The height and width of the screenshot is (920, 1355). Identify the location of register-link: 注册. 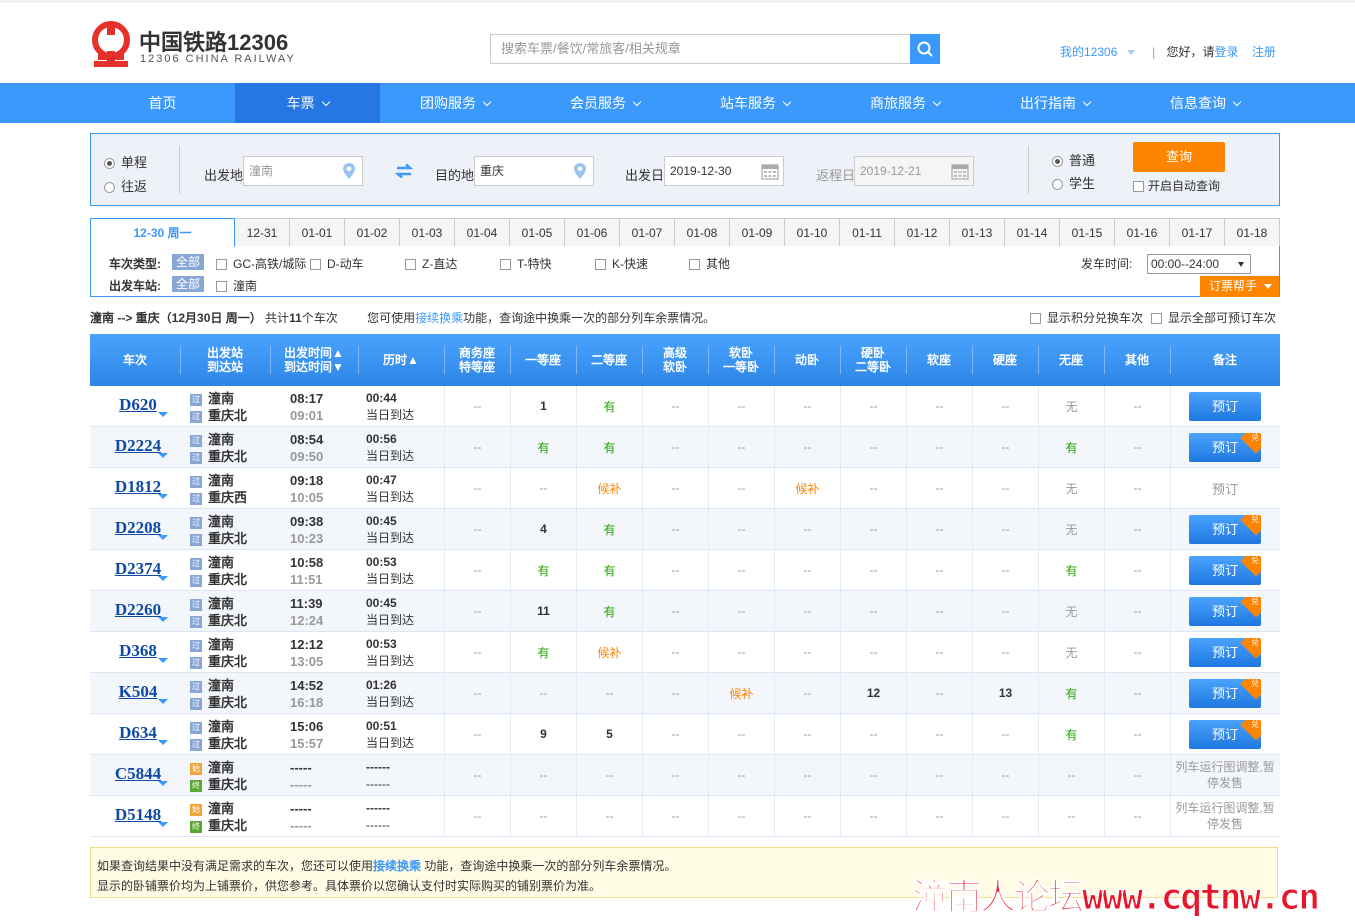
(1264, 52).